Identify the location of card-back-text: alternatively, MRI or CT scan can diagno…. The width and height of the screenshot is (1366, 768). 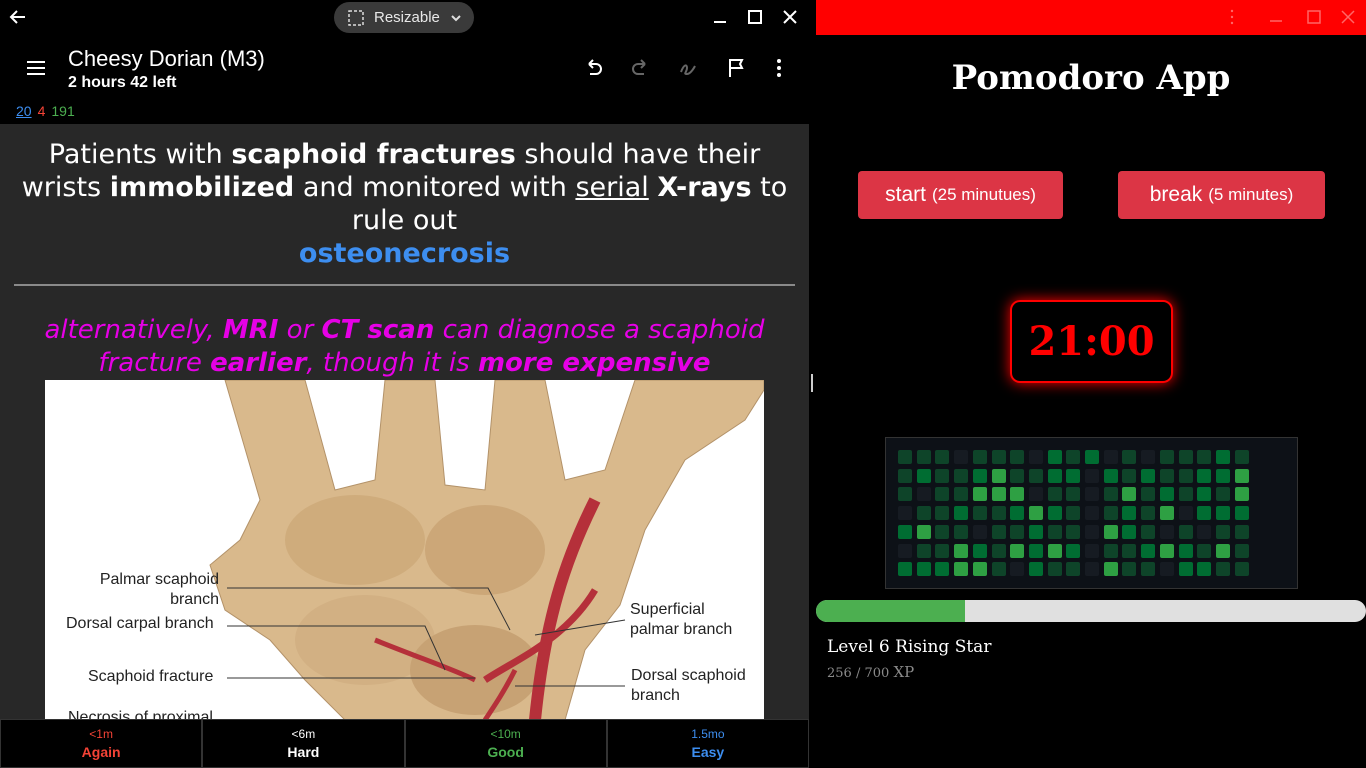
(404, 346).